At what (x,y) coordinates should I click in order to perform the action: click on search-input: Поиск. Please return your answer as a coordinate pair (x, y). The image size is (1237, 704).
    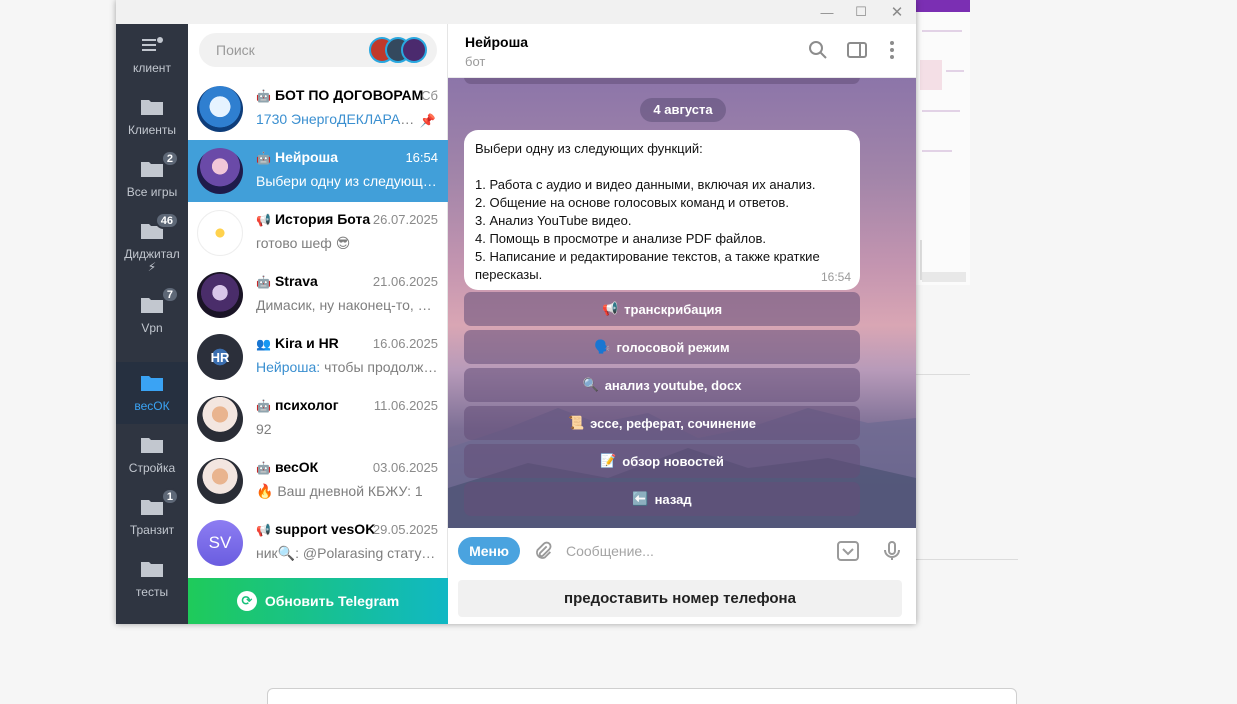
    Looking at the image, I should click on (318, 50).